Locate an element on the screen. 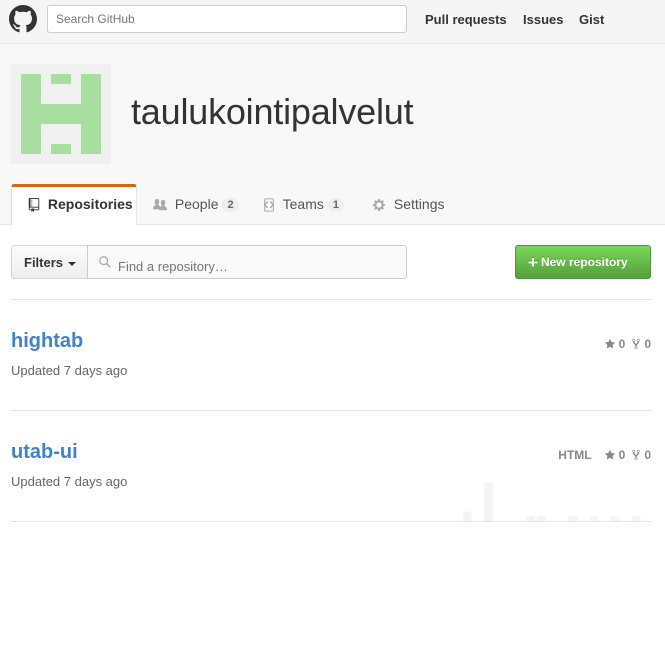  tab-settings: Settings is located at coordinates (408, 204).